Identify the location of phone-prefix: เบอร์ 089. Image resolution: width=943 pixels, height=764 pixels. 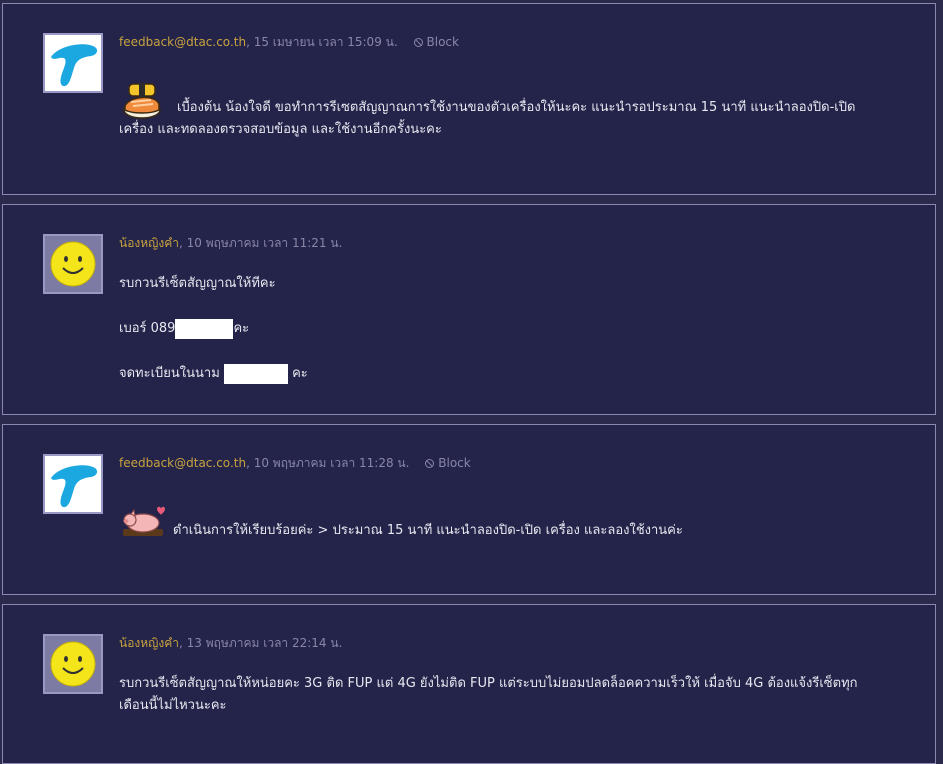
(147, 328).